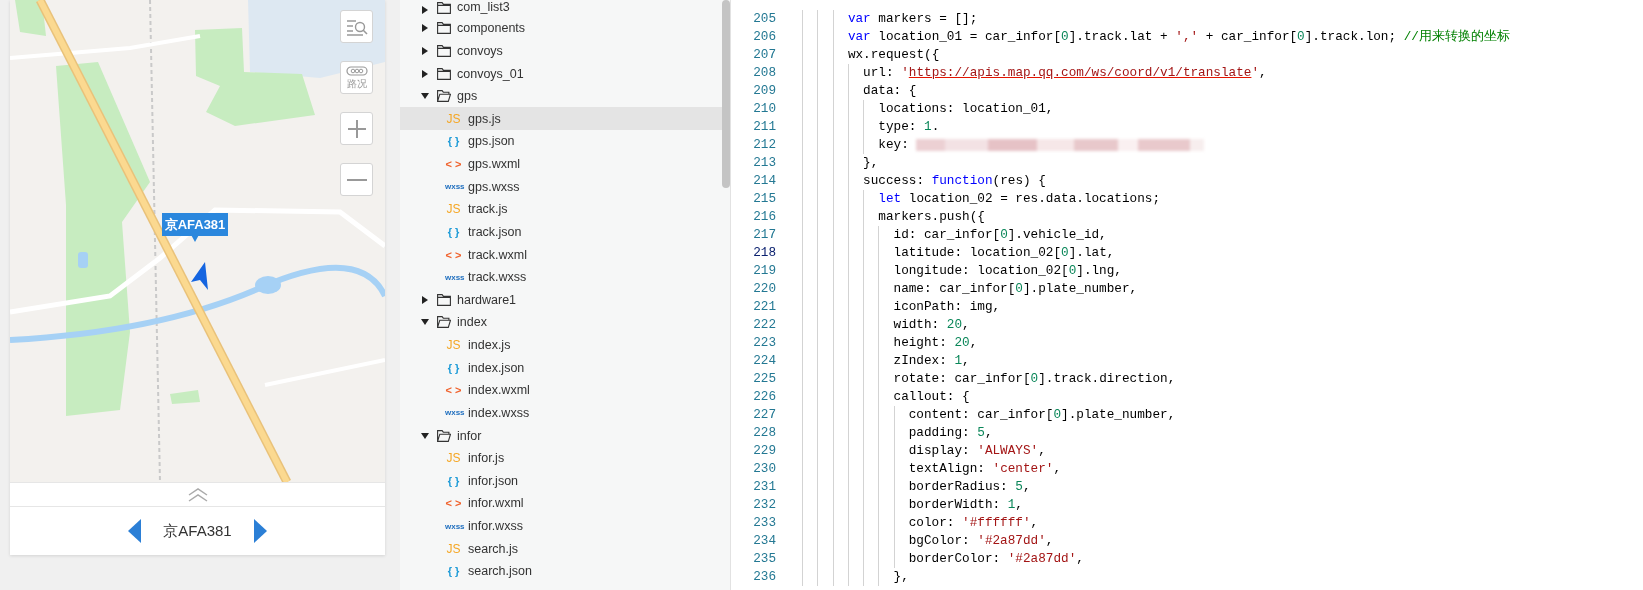 This screenshot has width=1643, height=590. I want to click on code-line: borderWidth: 1,, so click(965, 505).